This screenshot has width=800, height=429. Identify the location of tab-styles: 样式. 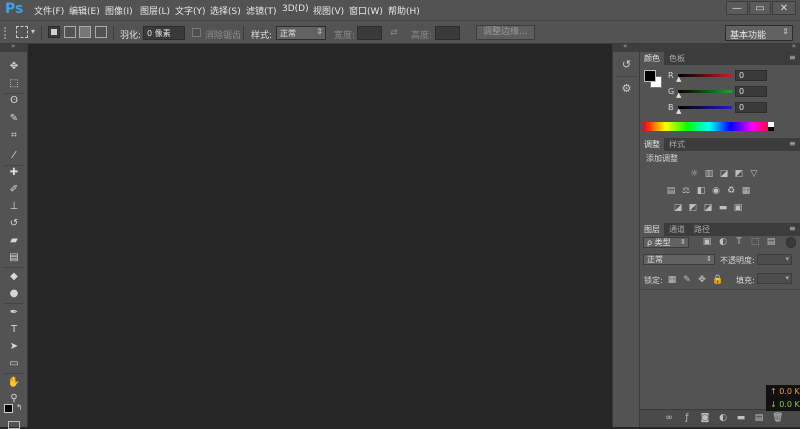
(677, 144).